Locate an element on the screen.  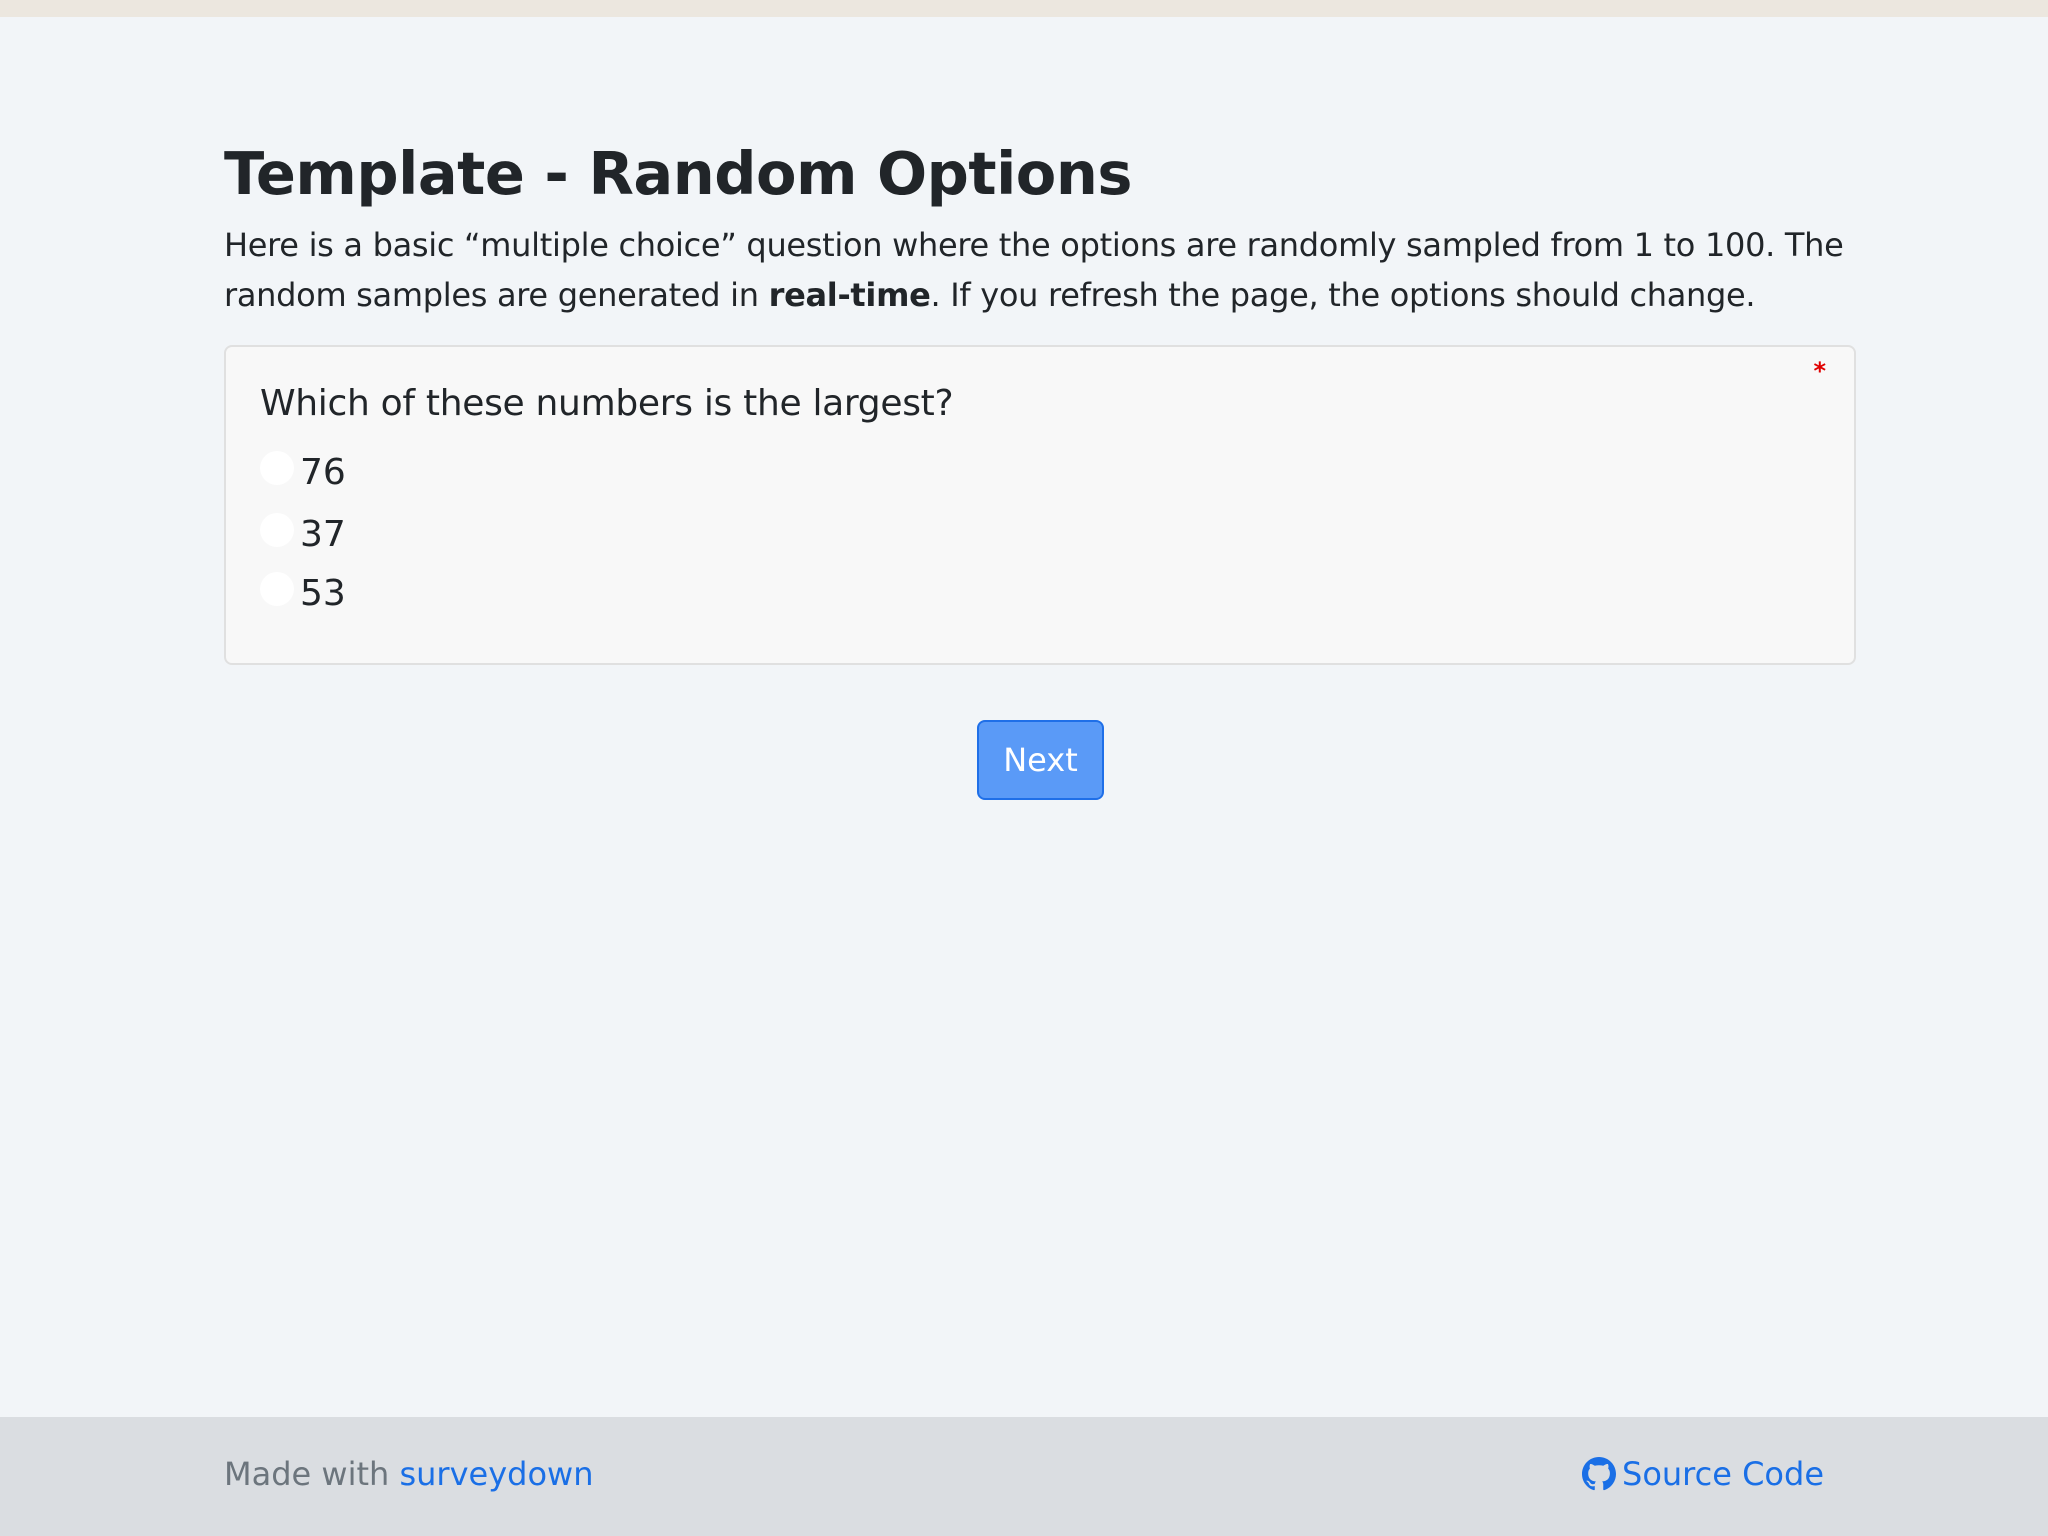
source-code-link-group: Source Code is located at coordinates (1703, 1474).